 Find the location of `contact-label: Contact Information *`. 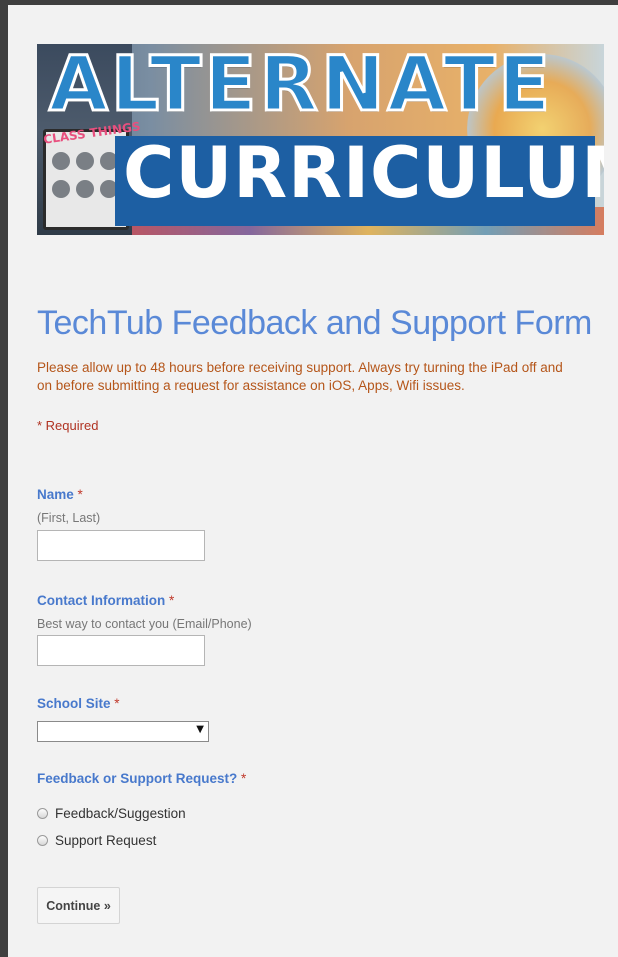

contact-label: Contact Information * is located at coordinates (105, 600).